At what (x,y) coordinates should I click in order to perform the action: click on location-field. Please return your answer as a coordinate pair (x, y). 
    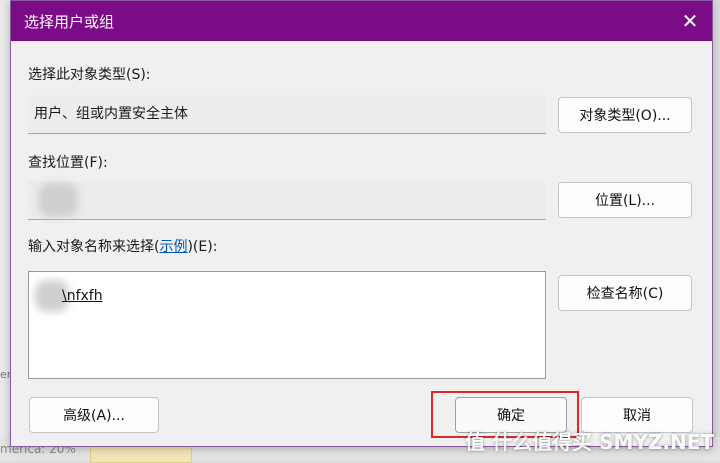
    Looking at the image, I should click on (287, 200).